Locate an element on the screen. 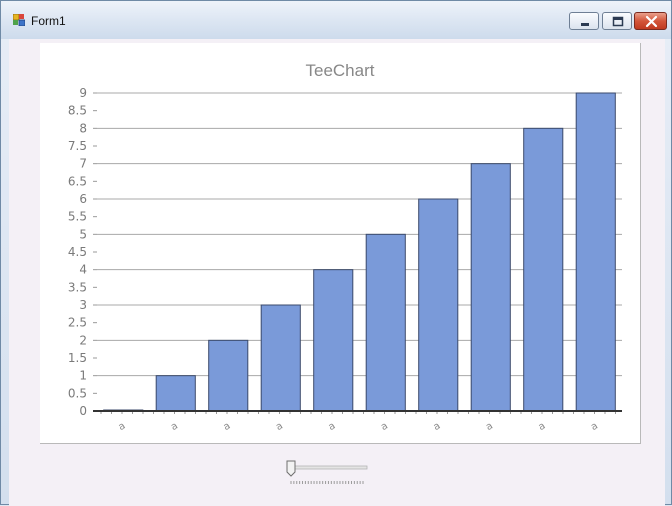 Image resolution: width=672 pixels, height=506 pixels. winforms-app-icon is located at coordinates (19, 20).